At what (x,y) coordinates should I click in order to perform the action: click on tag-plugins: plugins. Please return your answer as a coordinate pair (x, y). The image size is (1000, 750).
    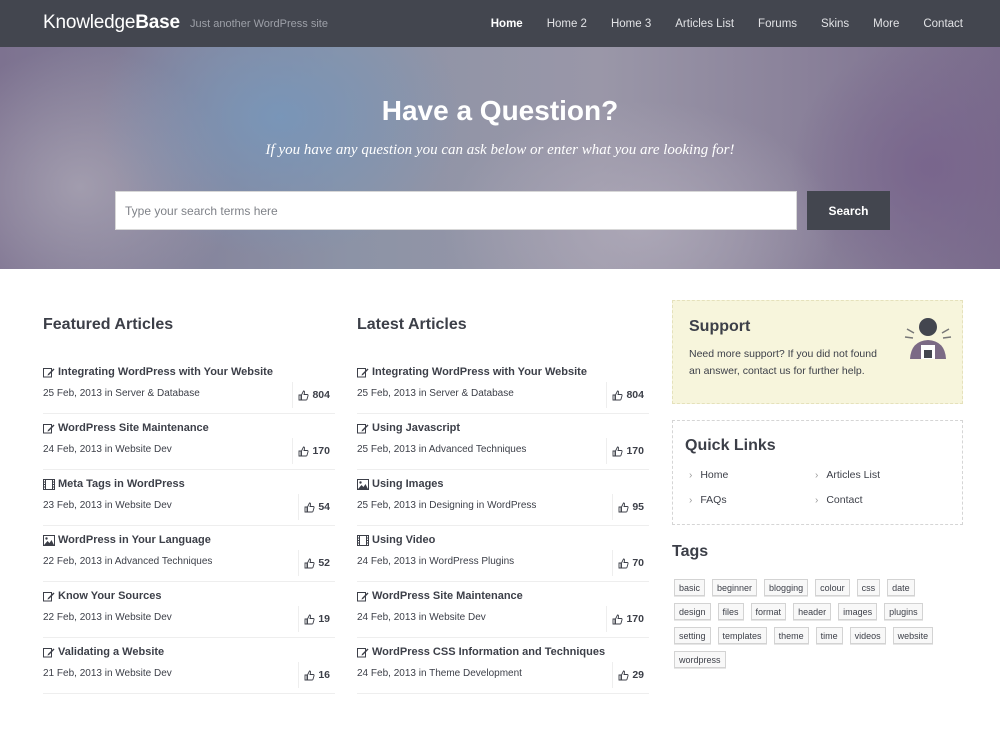
    Looking at the image, I should click on (903, 611).